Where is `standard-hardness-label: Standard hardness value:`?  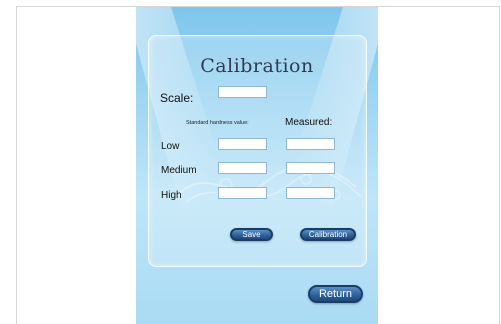 standard-hardness-label: Standard hardness value: is located at coordinates (217, 123).